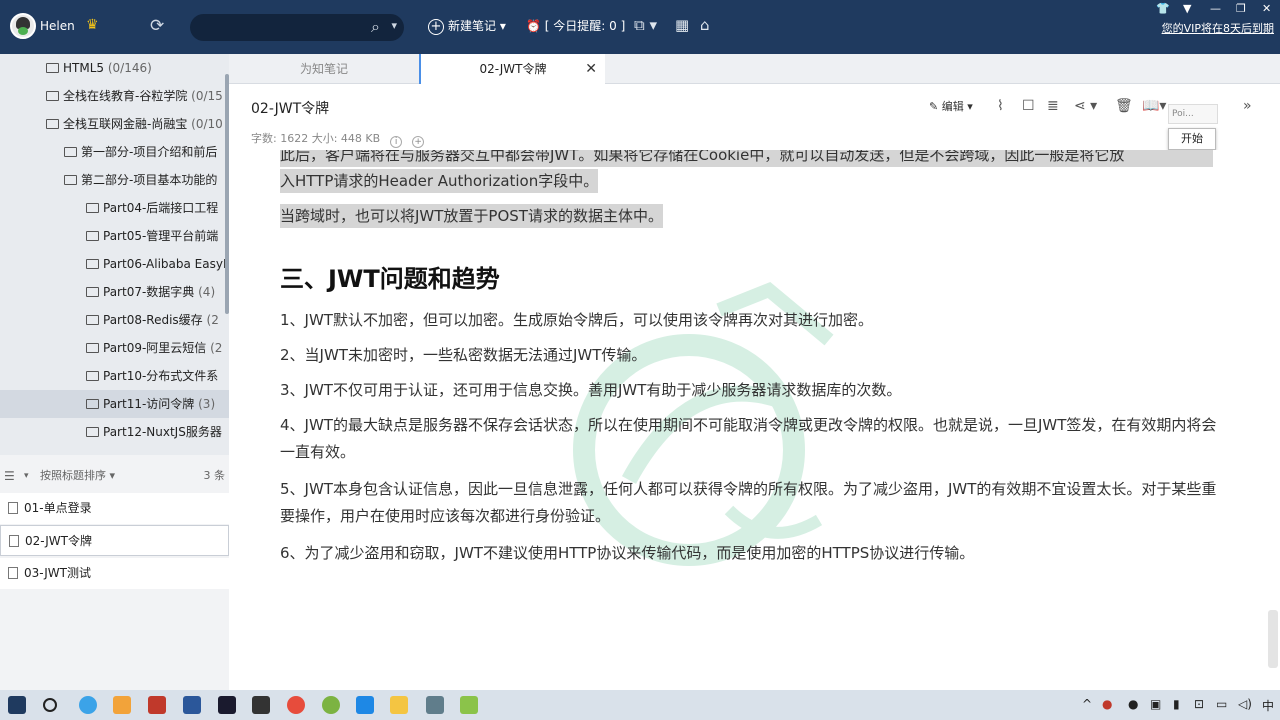  I want to click on terminal-icon, so click(261, 705).